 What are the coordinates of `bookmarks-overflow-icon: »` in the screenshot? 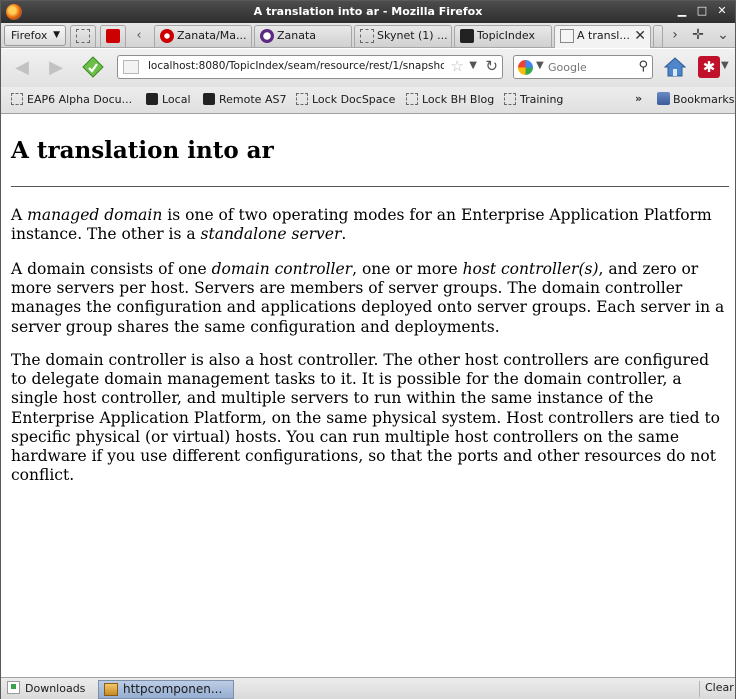 It's located at (638, 98).